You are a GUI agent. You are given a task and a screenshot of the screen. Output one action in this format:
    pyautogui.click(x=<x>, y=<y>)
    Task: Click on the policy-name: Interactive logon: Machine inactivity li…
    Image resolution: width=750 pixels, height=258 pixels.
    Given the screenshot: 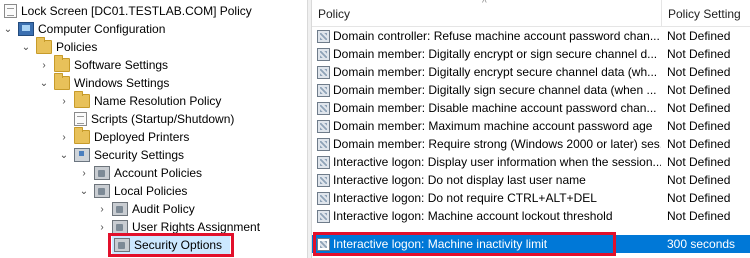 What is the action you would take?
    pyautogui.click(x=440, y=244)
    